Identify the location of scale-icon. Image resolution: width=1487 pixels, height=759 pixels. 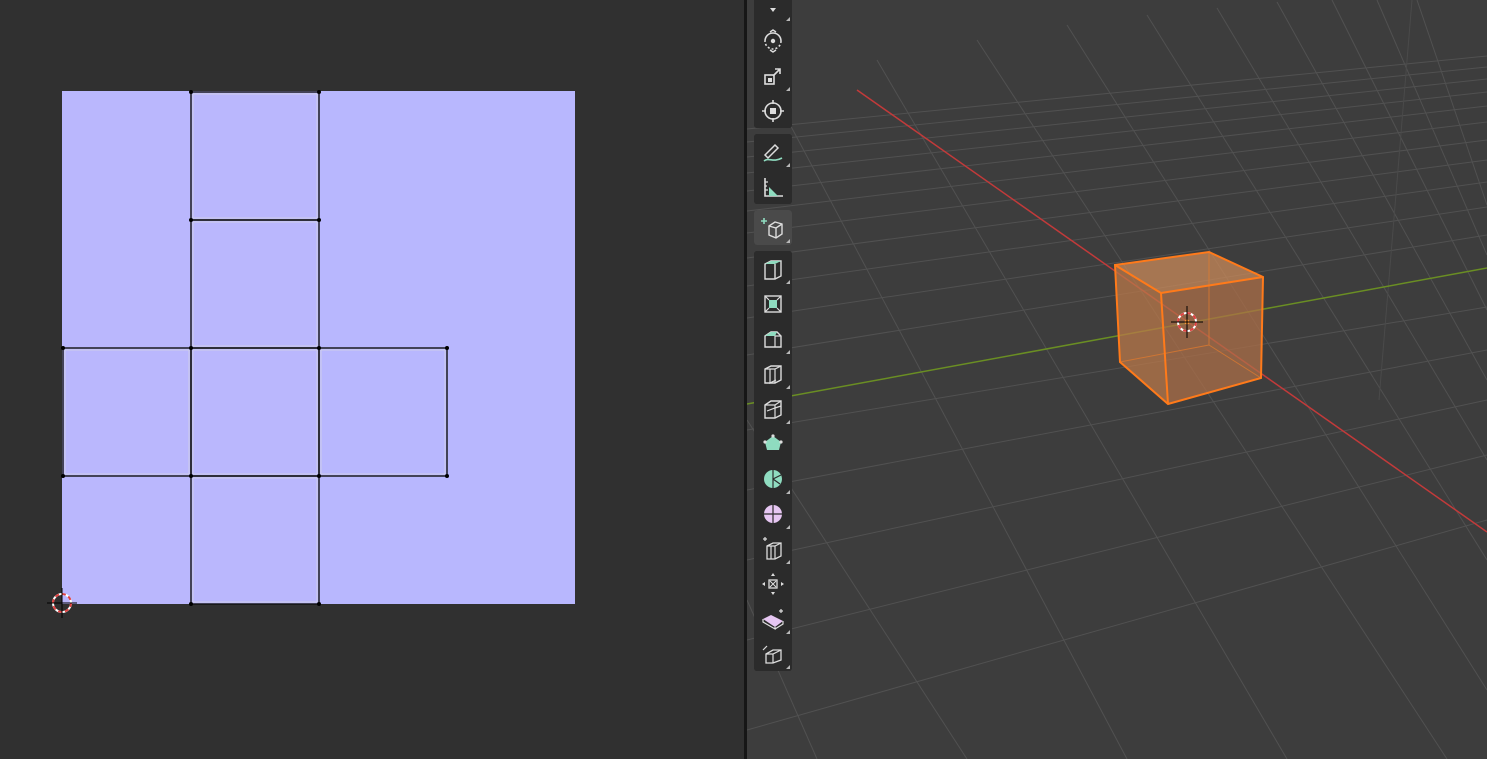
(772, 76).